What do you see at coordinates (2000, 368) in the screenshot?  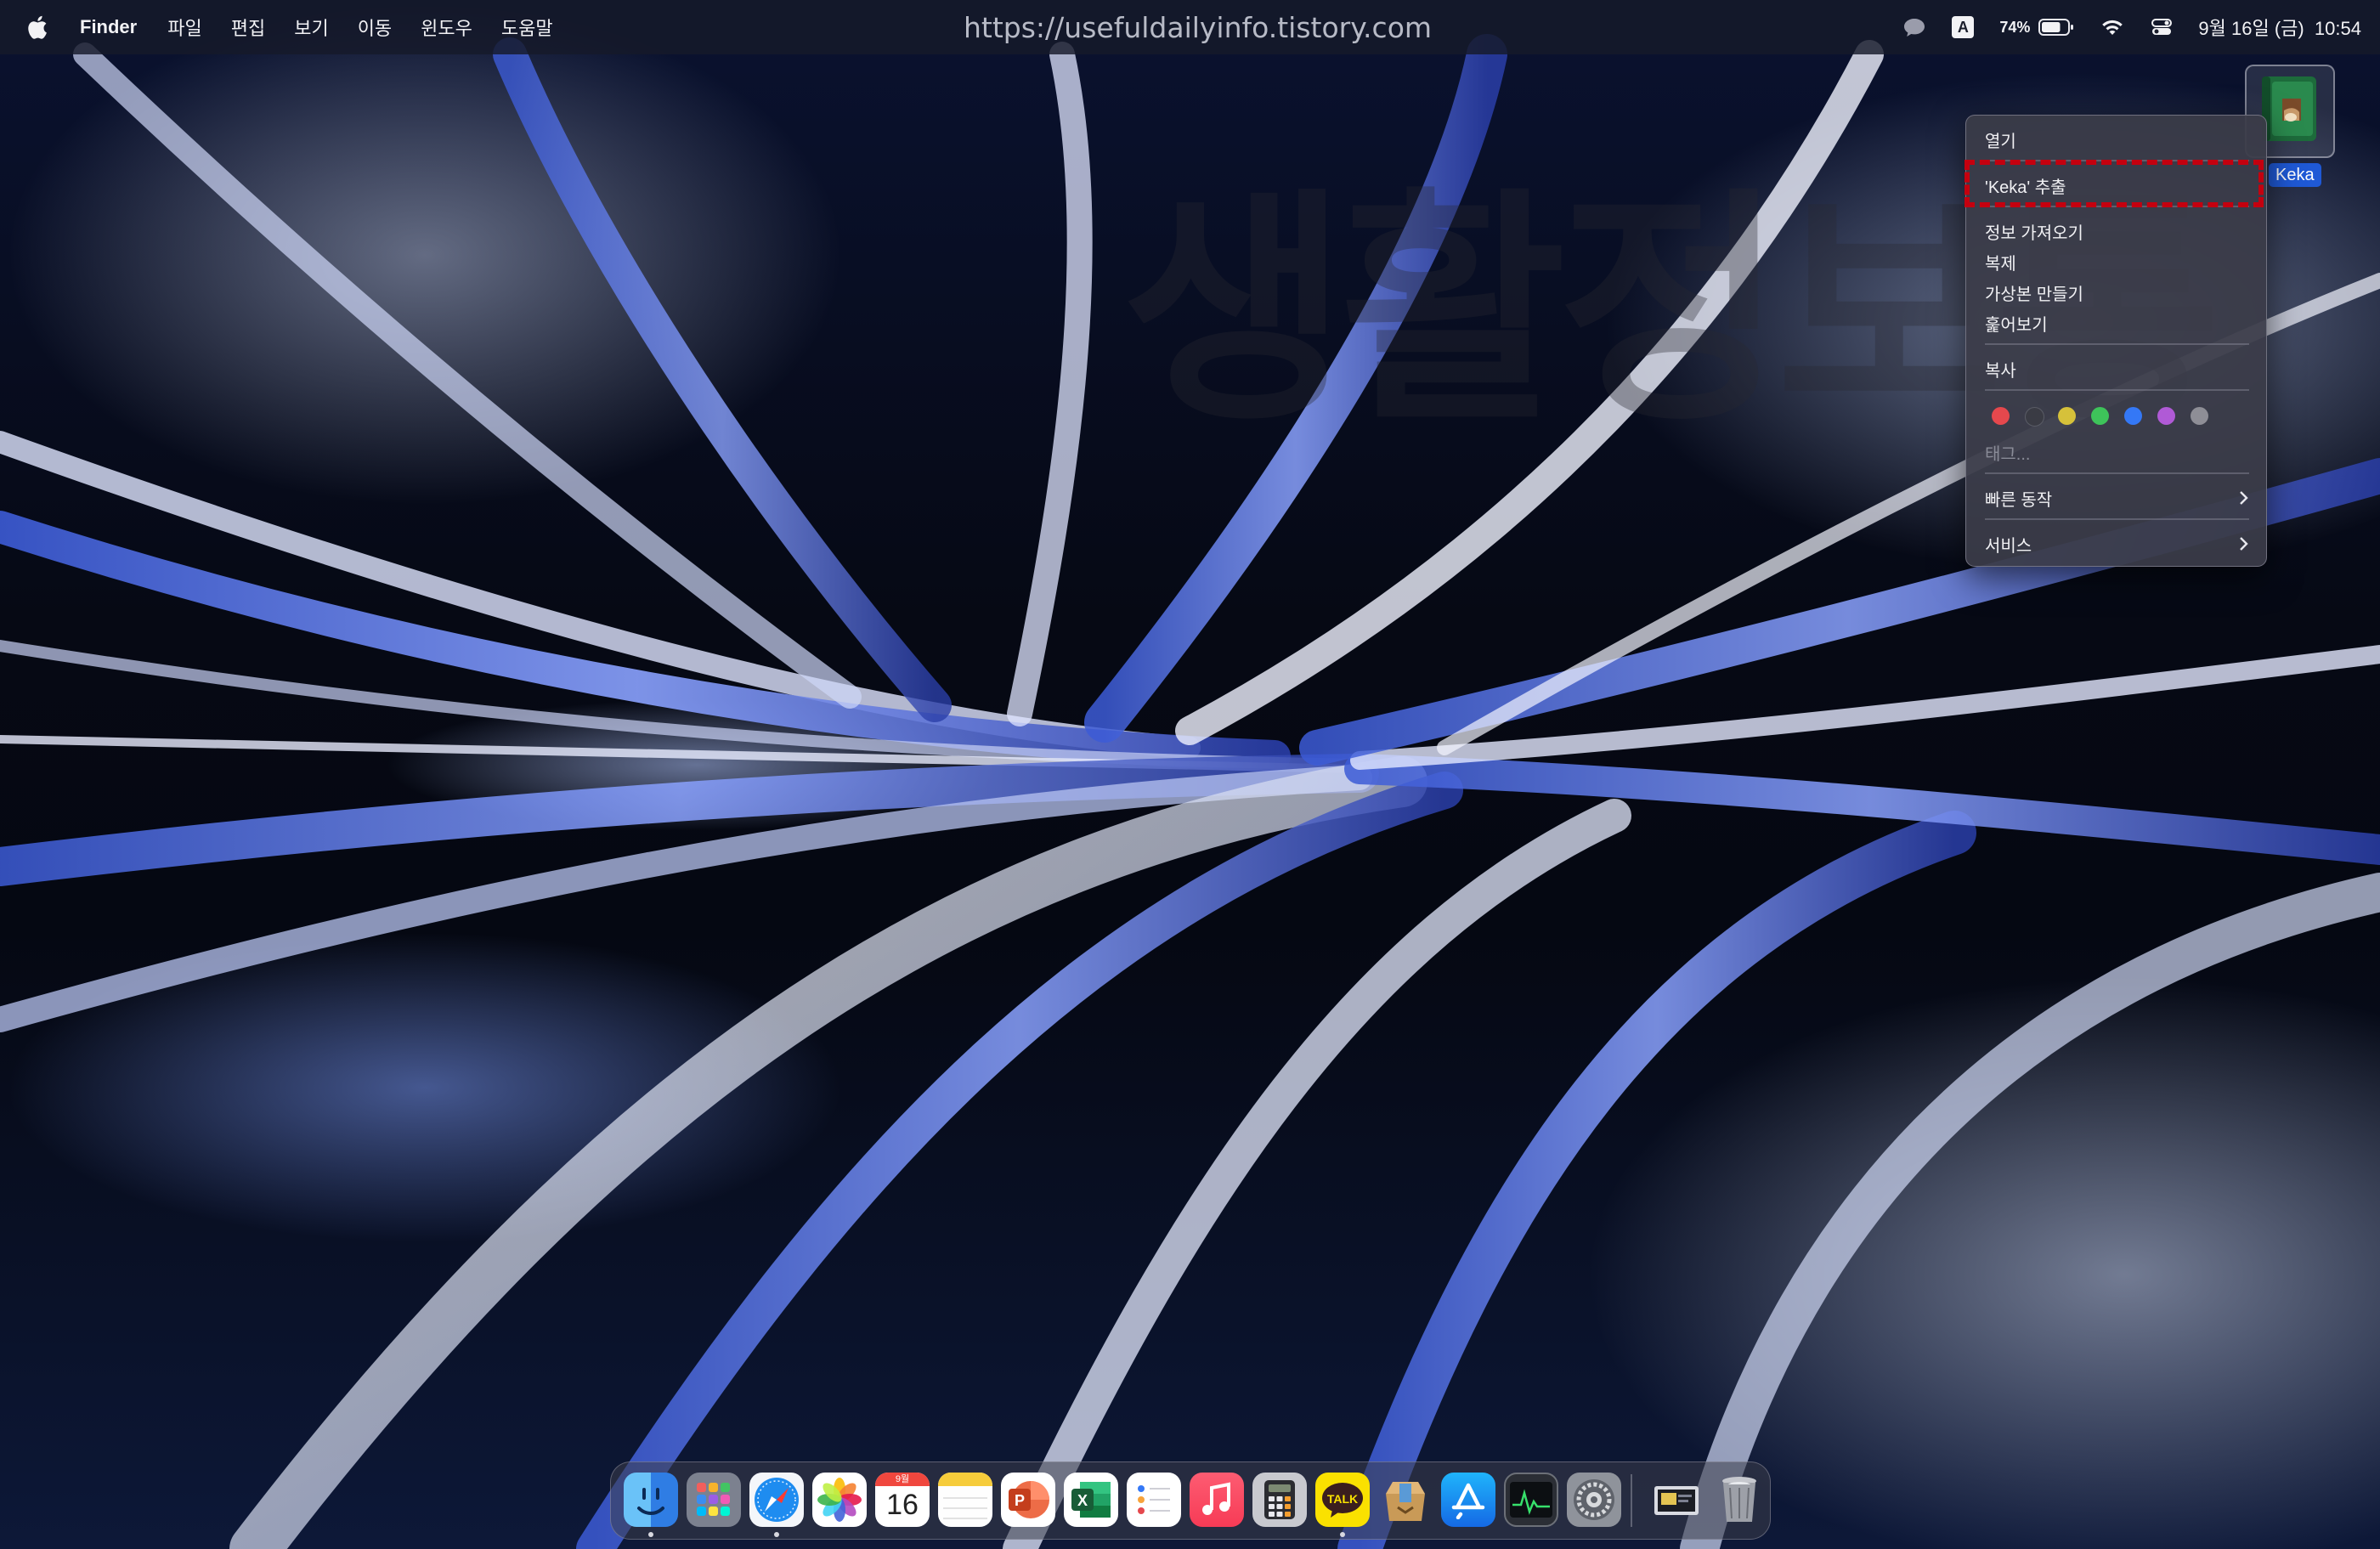 I see `menu-item-copy: 복사` at bounding box center [2000, 368].